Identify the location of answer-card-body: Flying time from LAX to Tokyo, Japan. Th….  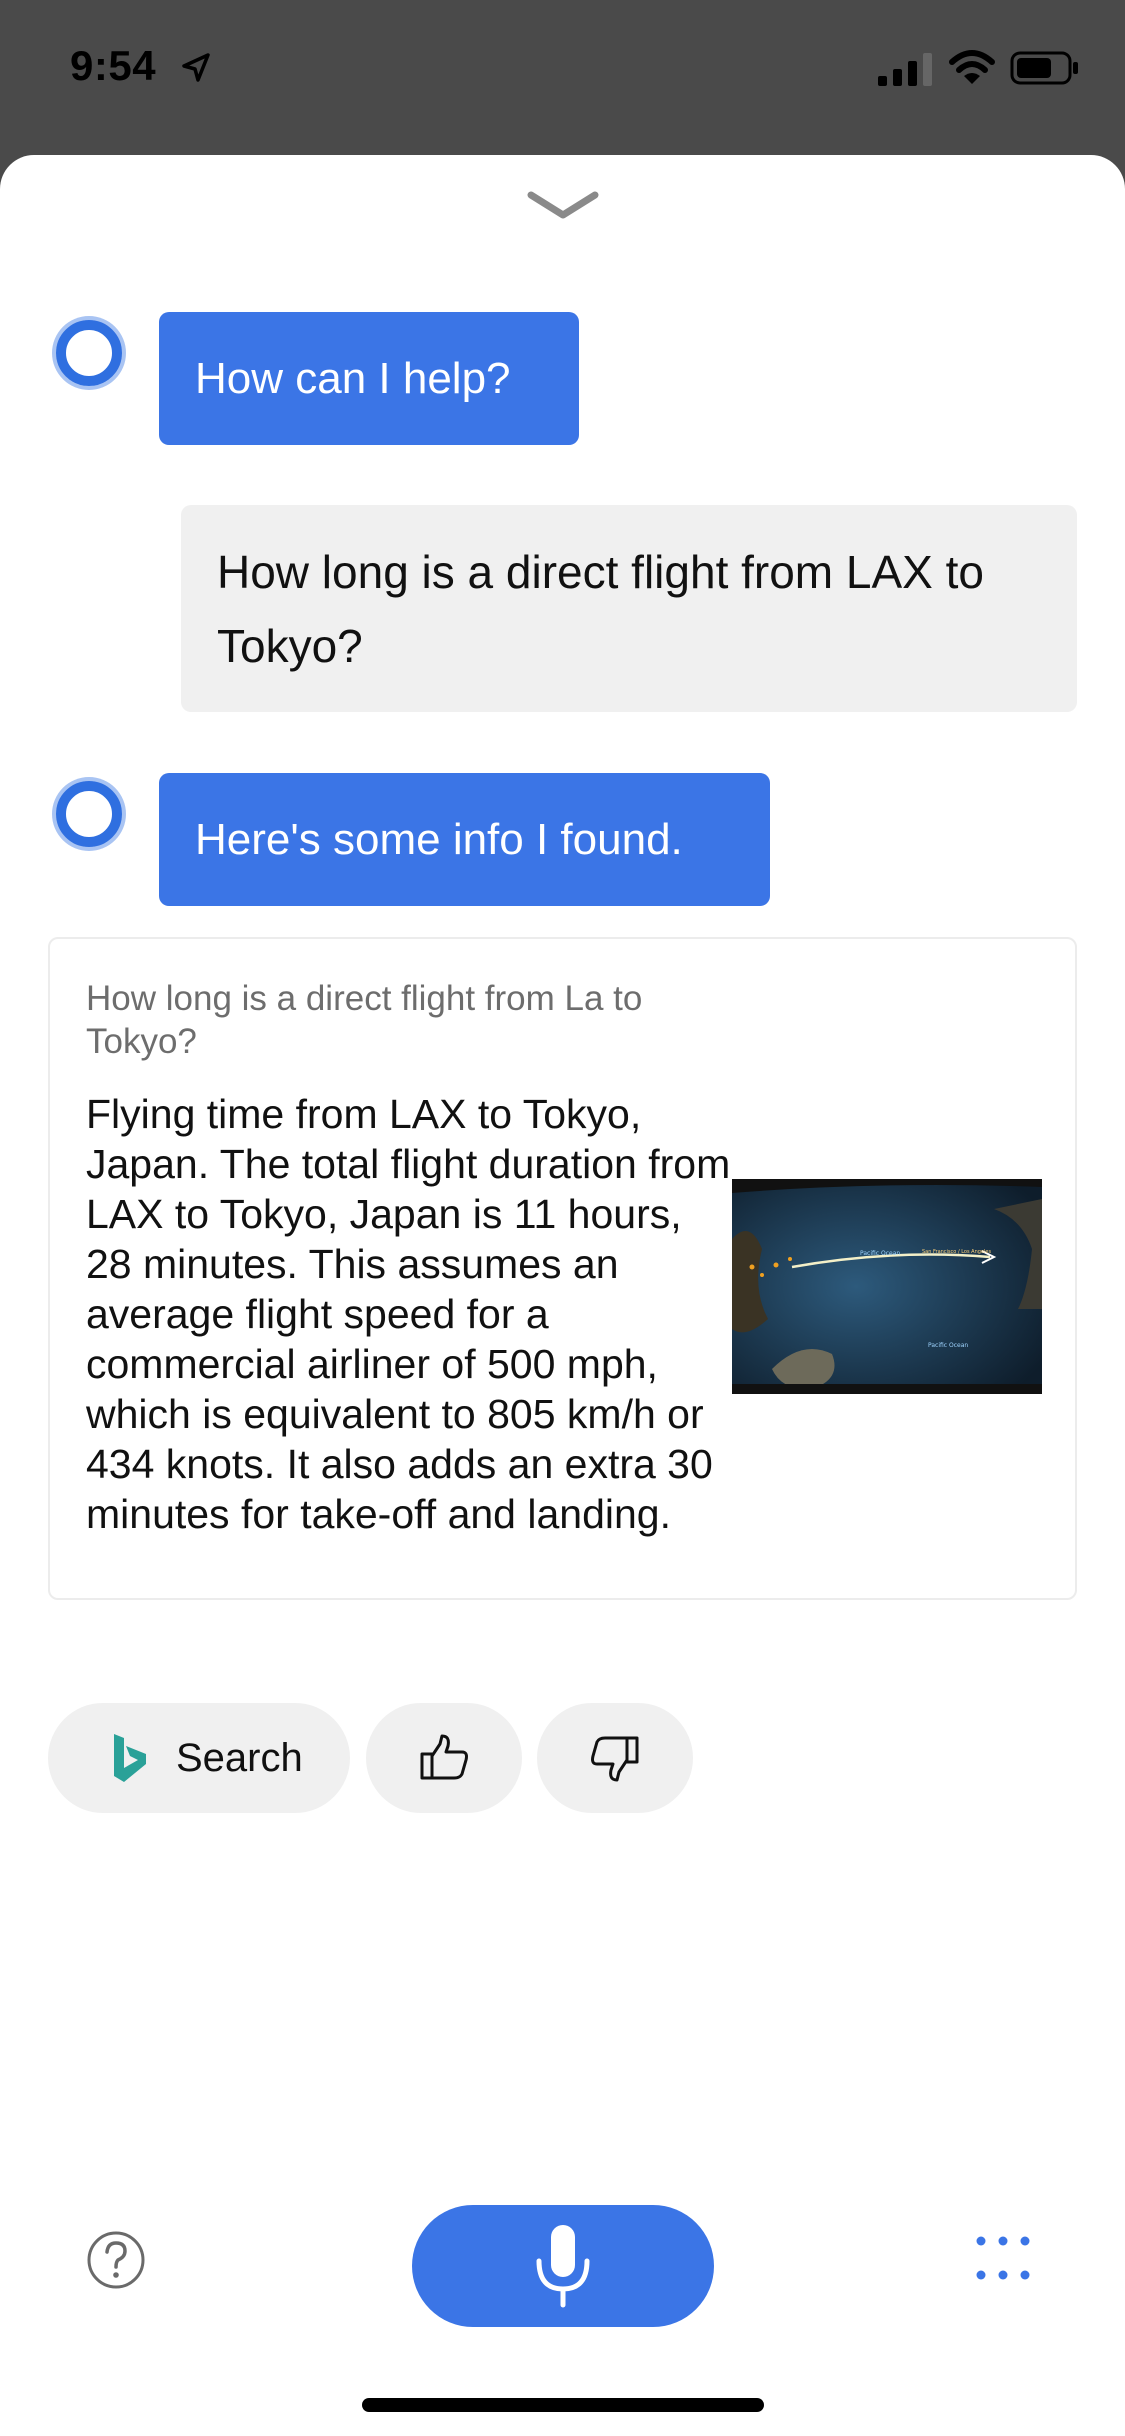
(408, 1314).